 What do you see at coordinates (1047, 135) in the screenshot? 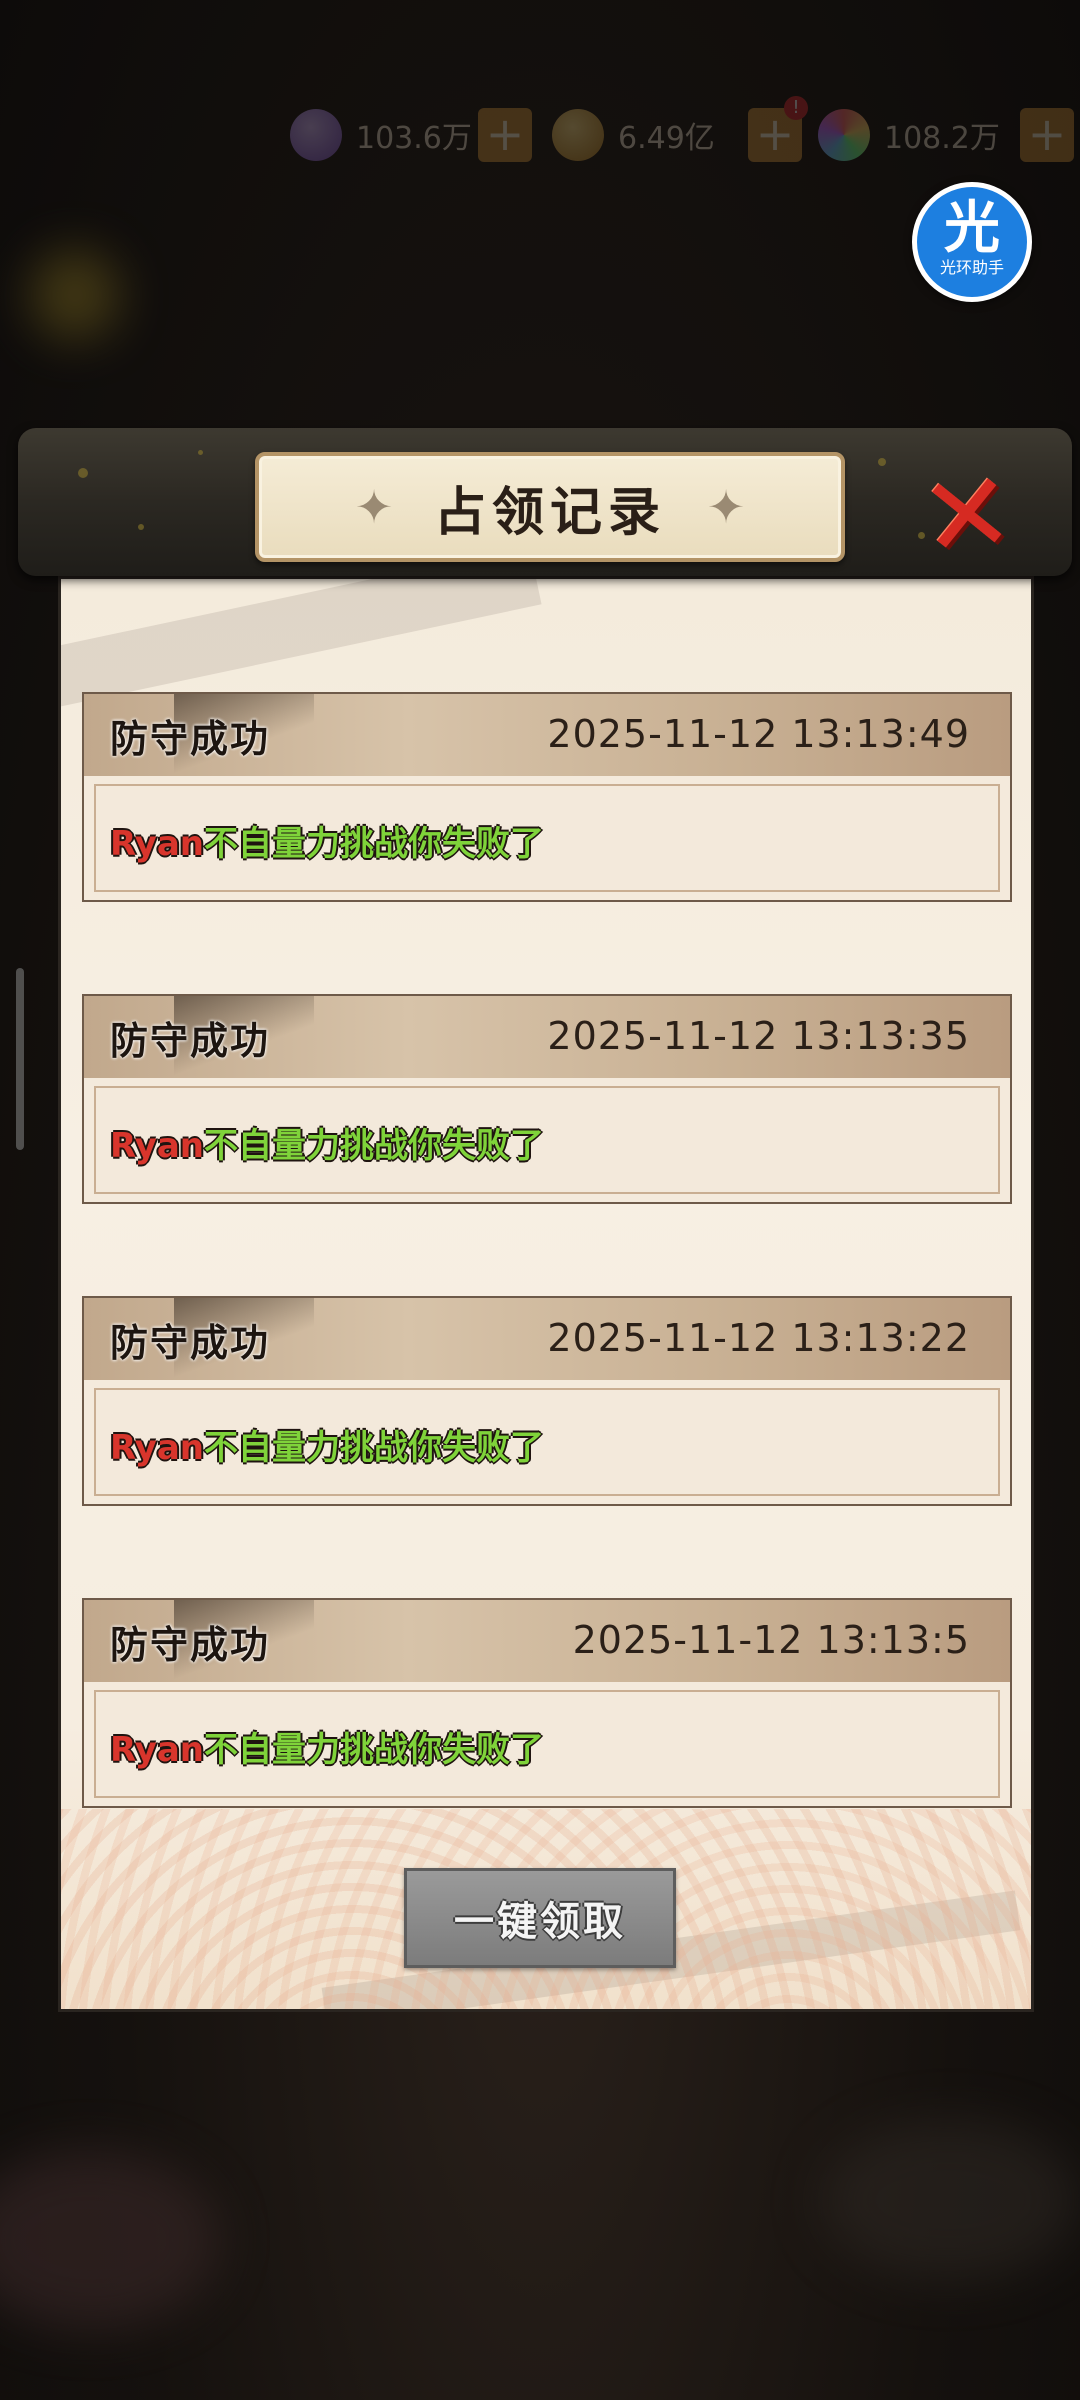
I see `add-orbs-button: +` at bounding box center [1047, 135].